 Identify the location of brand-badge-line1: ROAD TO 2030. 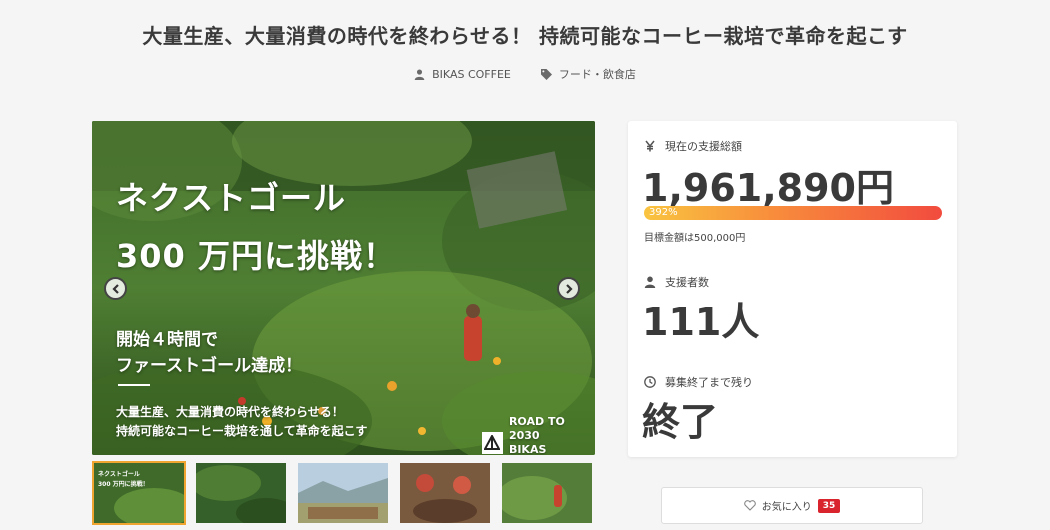
(536, 428).